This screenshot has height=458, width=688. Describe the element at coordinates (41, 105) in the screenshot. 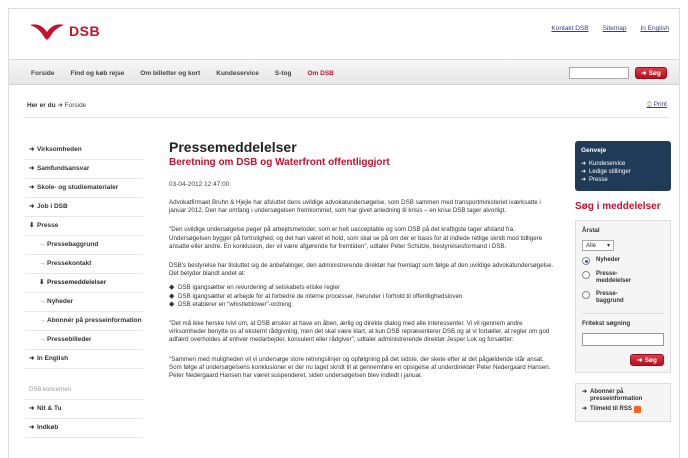

I see `breadcrumb-label: Her er du` at that location.